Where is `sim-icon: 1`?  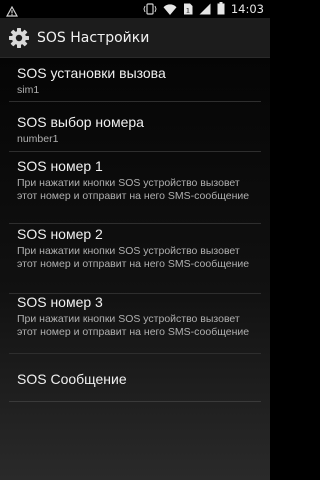 sim-icon: 1 is located at coordinates (188, 9).